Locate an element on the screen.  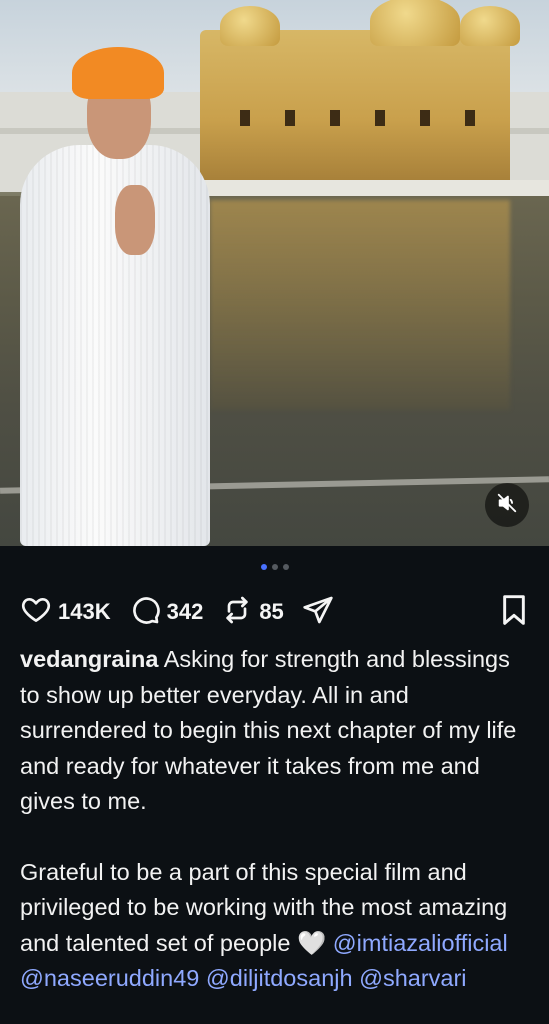
repost-button: 85 is located at coordinates (252, 612).